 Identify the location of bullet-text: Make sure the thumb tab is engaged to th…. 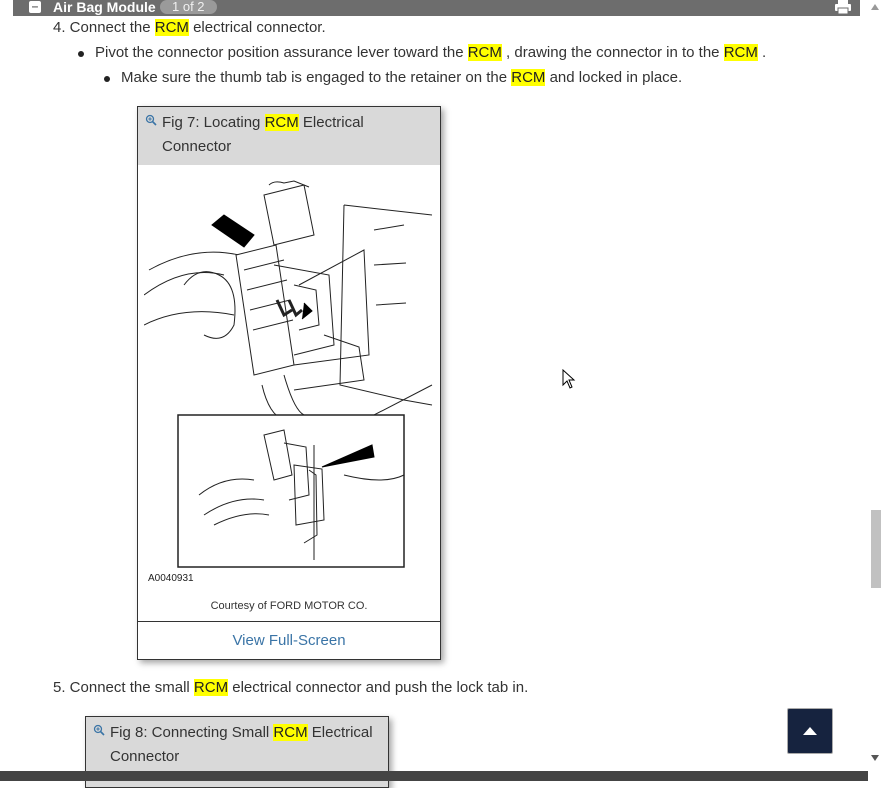
(316, 77).